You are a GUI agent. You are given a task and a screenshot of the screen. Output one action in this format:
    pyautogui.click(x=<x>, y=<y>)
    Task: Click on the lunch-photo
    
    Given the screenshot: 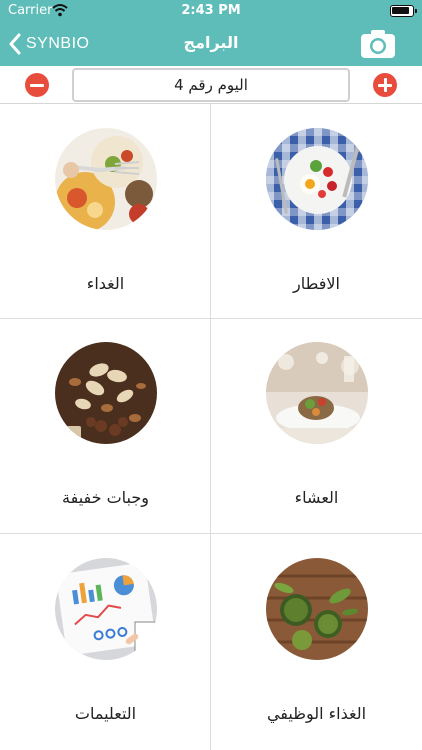 What is the action you would take?
    pyautogui.click(x=106, y=179)
    